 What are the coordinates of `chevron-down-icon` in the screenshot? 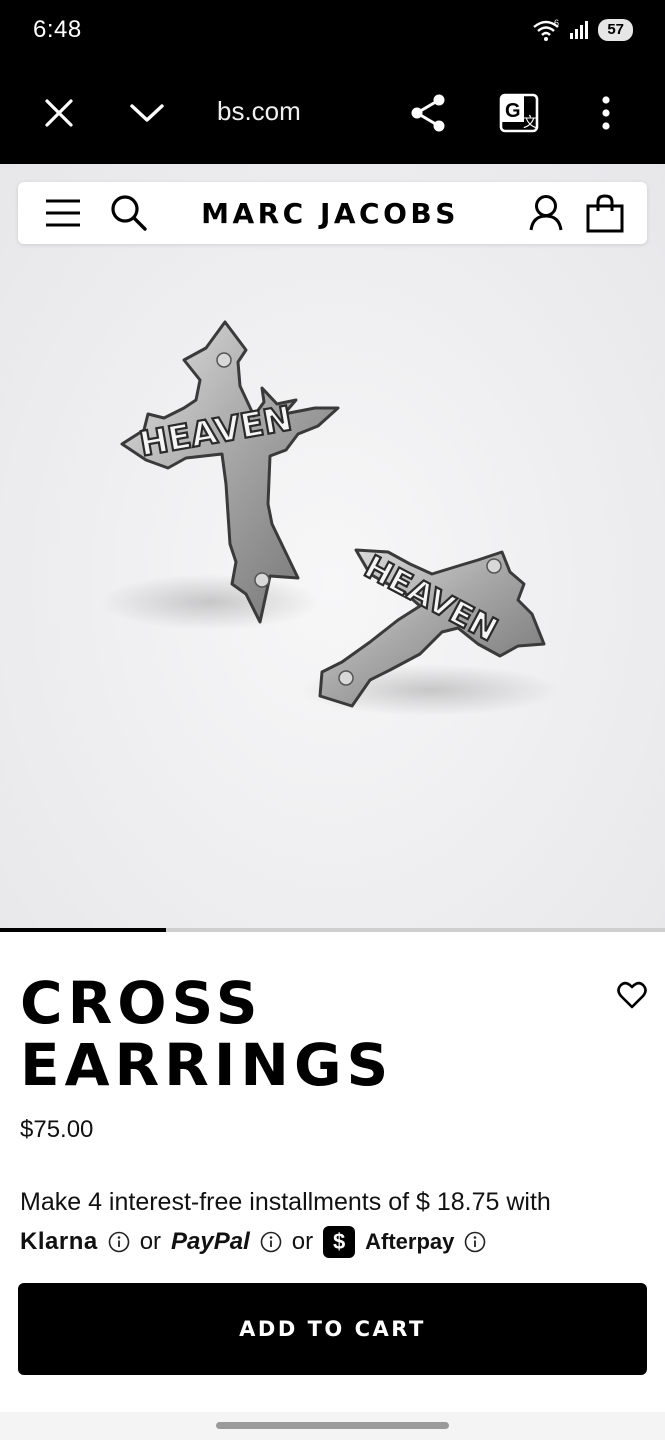 It's located at (147, 113).